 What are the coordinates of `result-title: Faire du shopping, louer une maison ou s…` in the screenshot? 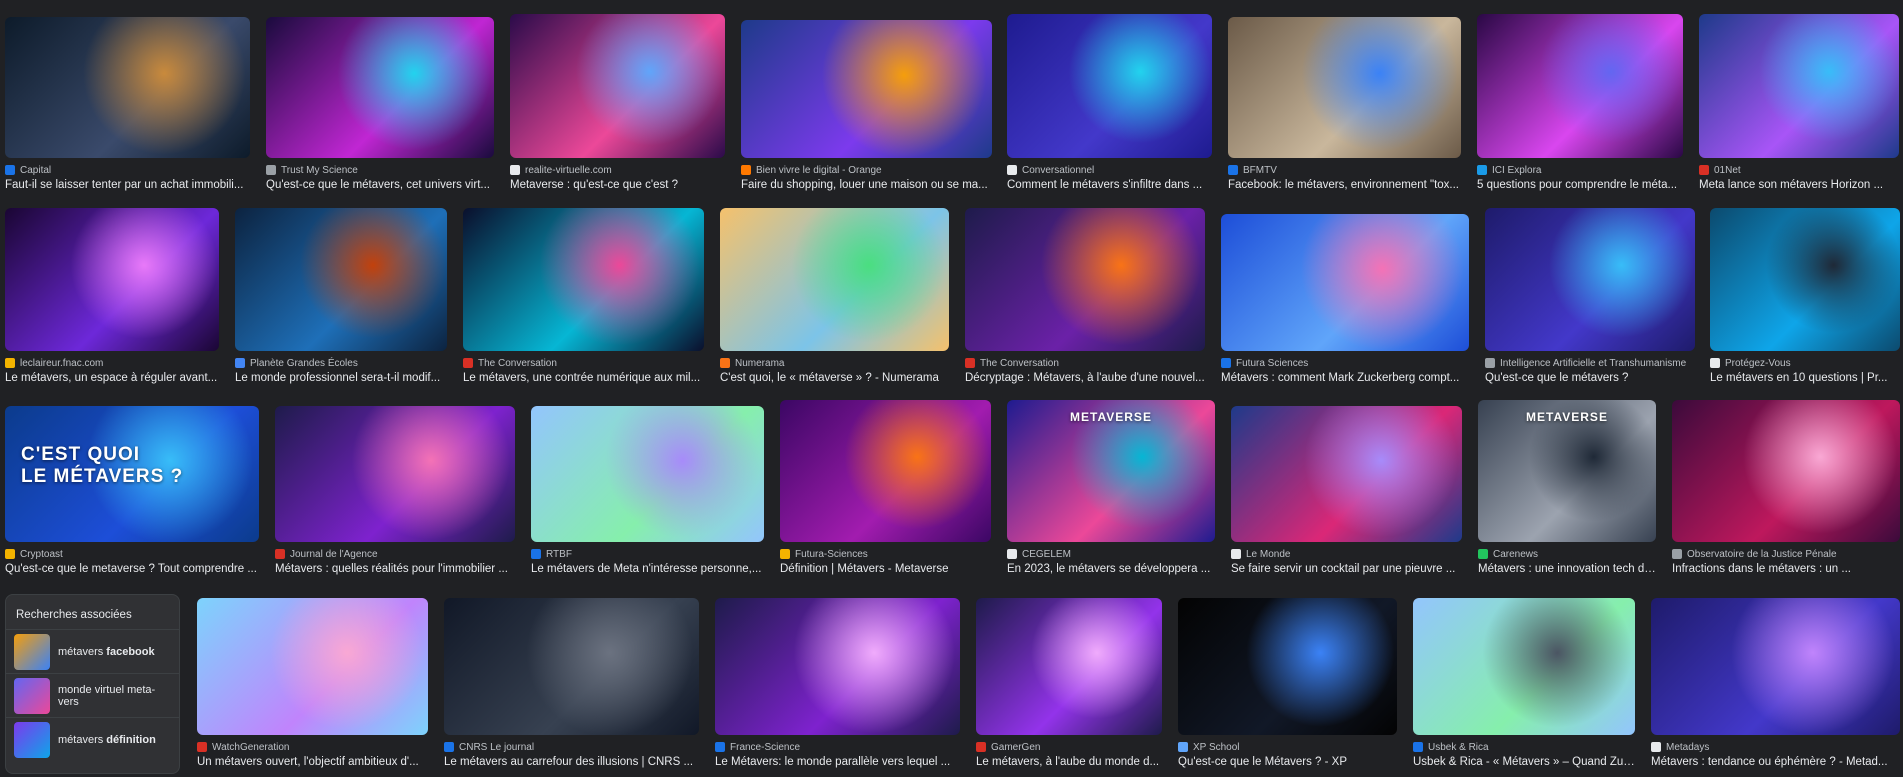 It's located at (866, 185).